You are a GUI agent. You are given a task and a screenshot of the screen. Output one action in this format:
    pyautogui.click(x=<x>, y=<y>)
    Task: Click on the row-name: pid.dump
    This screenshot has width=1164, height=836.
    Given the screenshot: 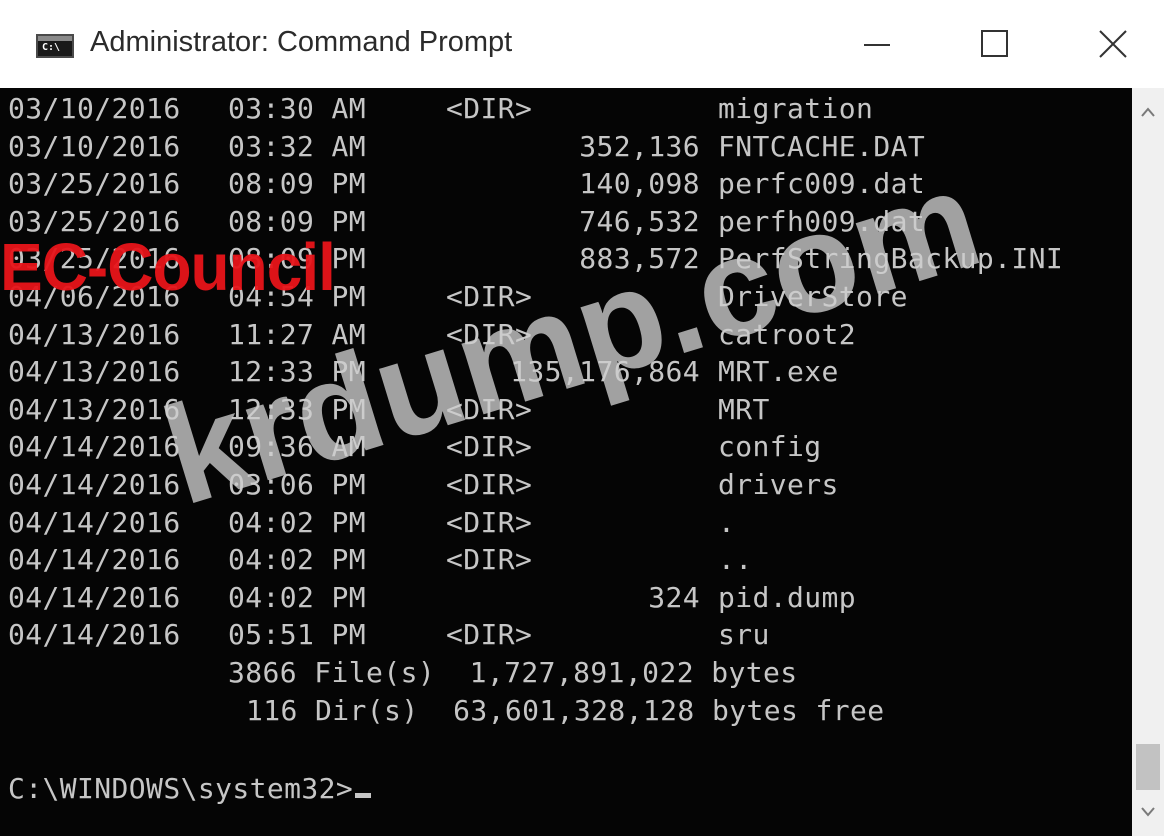 What is the action you would take?
    pyautogui.click(x=787, y=597)
    